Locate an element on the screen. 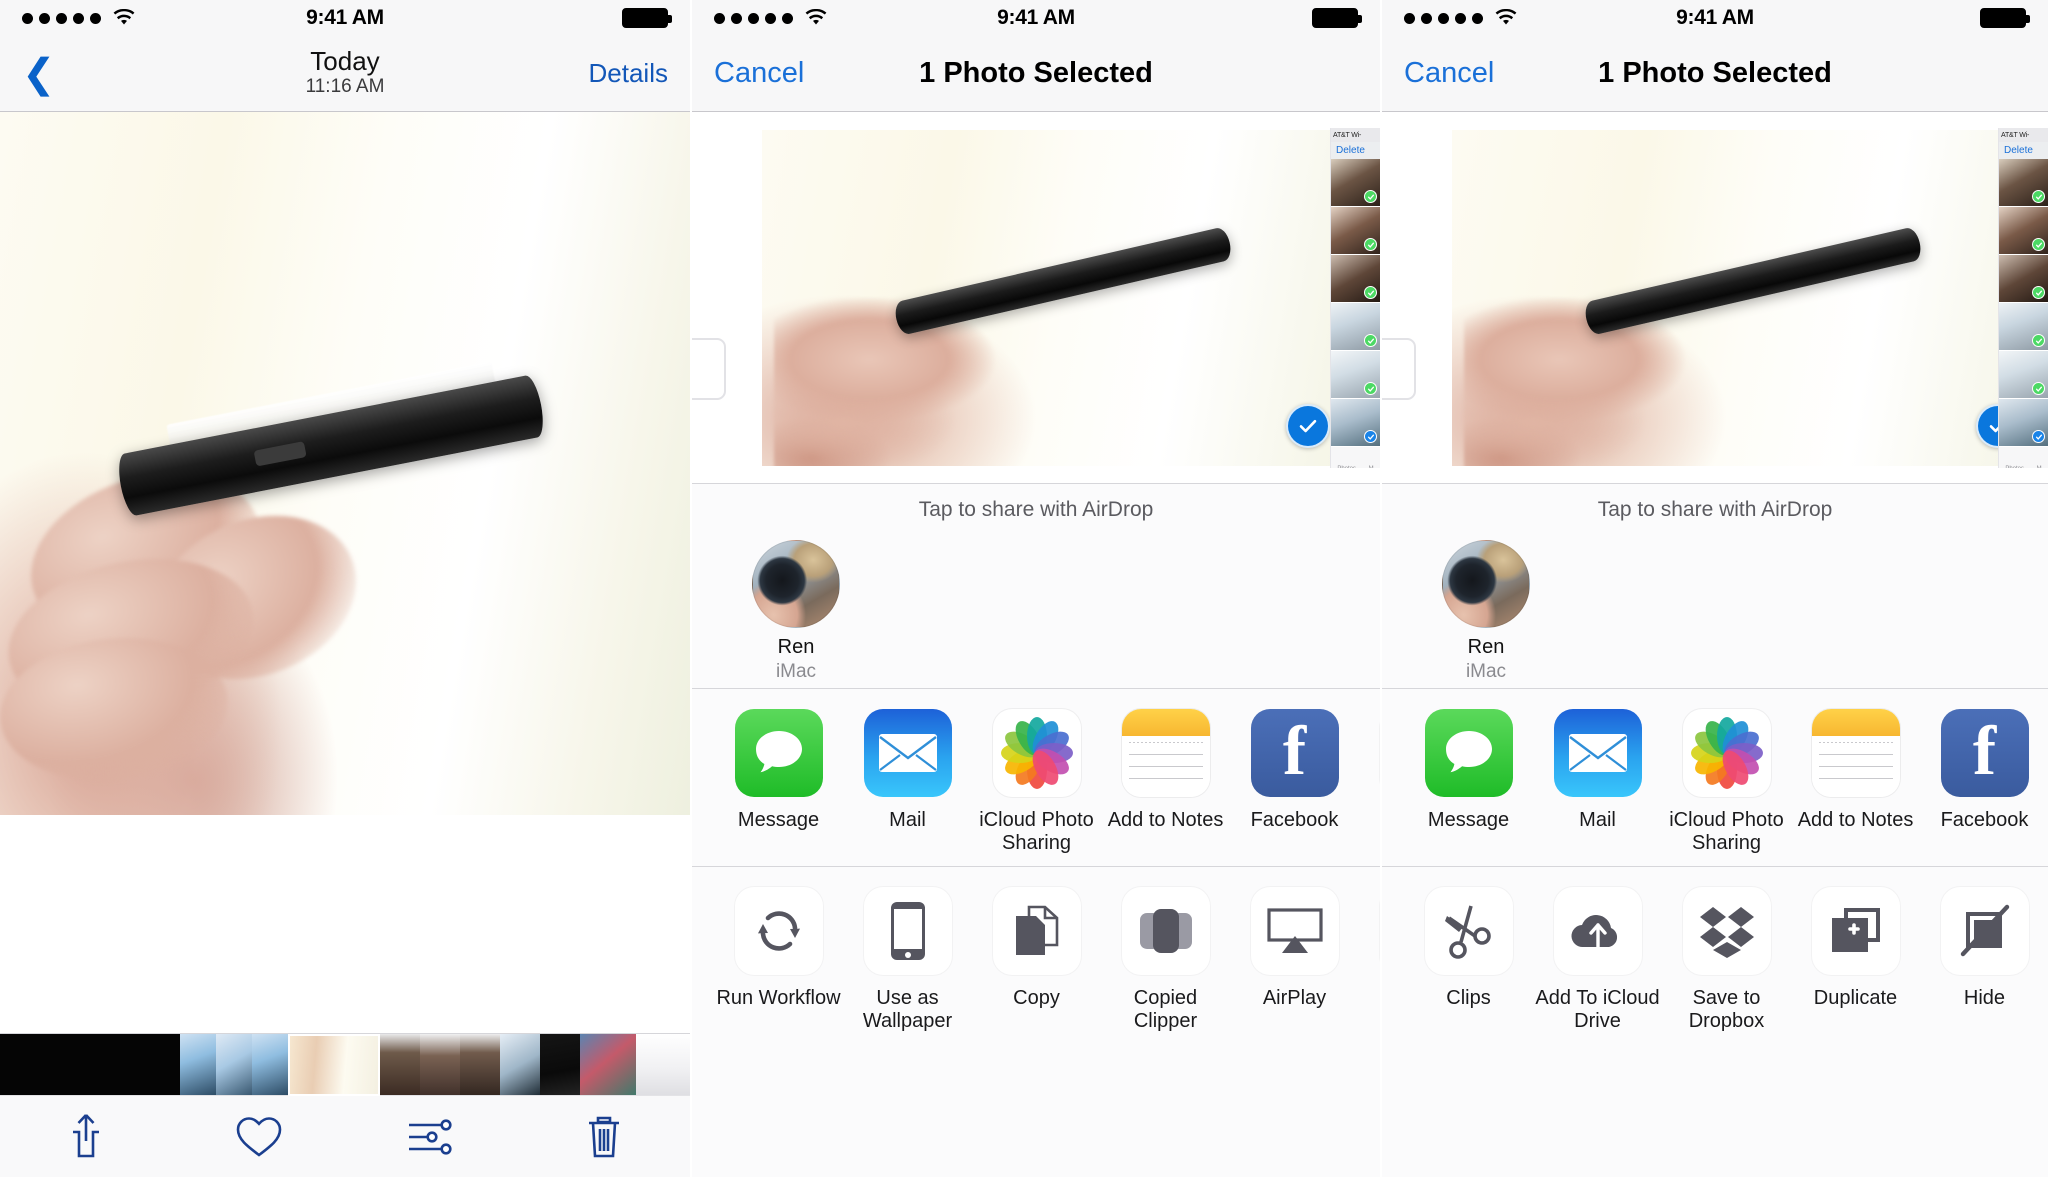 The image size is (2048, 1177). share-icon is located at coordinates (86, 1137).